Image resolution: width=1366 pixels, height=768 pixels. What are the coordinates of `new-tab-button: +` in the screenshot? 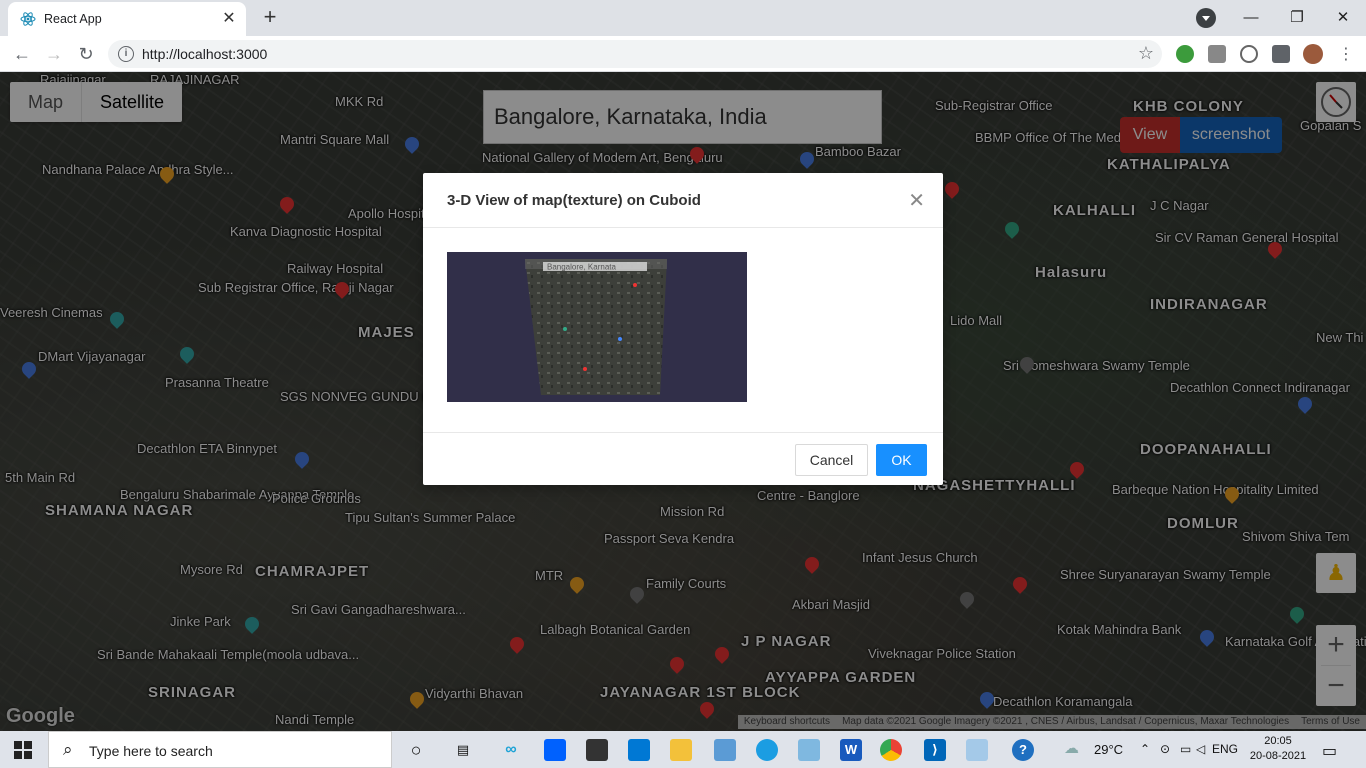 It's located at (270, 18).